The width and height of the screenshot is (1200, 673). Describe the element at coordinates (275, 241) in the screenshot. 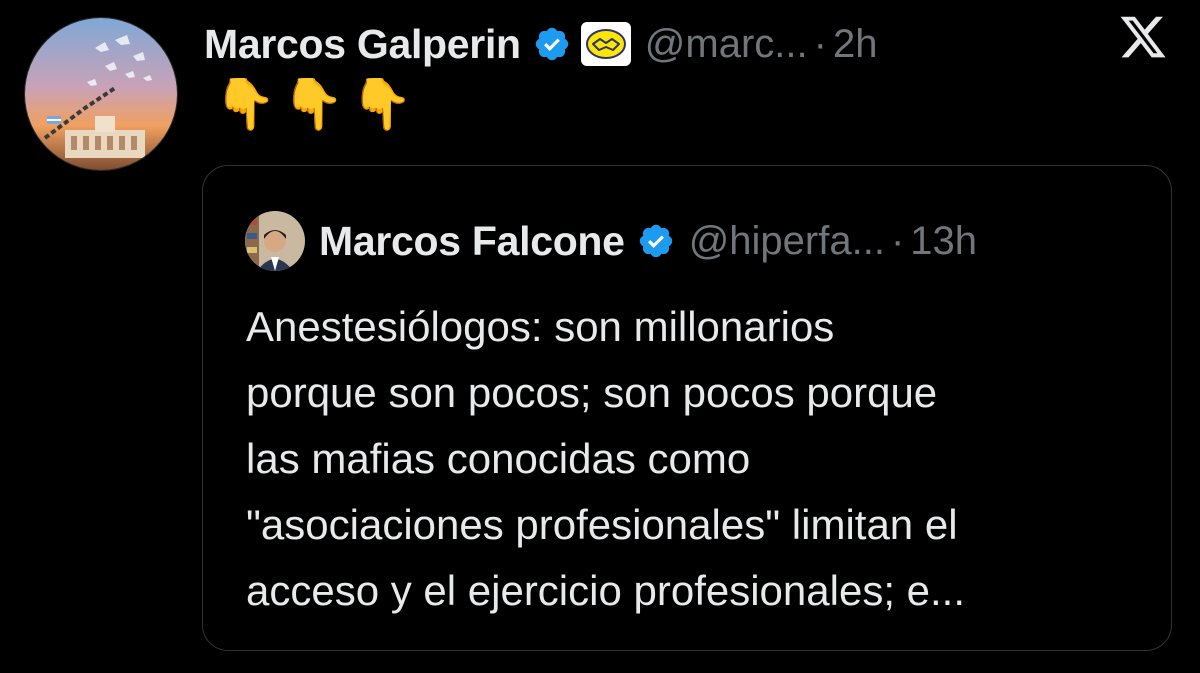

I see `quoted-author-avatar` at that location.